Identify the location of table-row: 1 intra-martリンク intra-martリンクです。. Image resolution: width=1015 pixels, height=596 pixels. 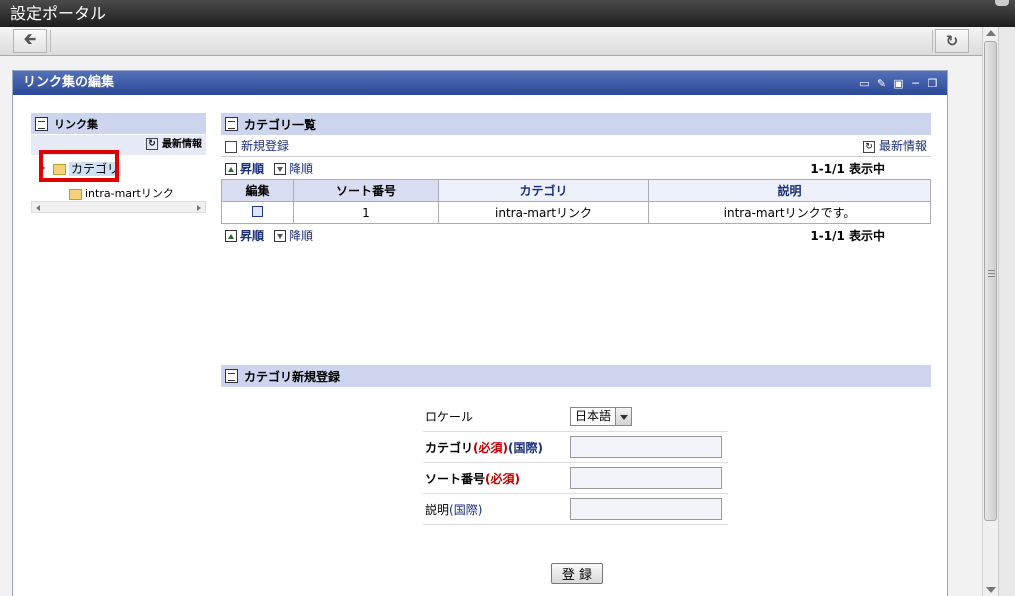
(576, 212).